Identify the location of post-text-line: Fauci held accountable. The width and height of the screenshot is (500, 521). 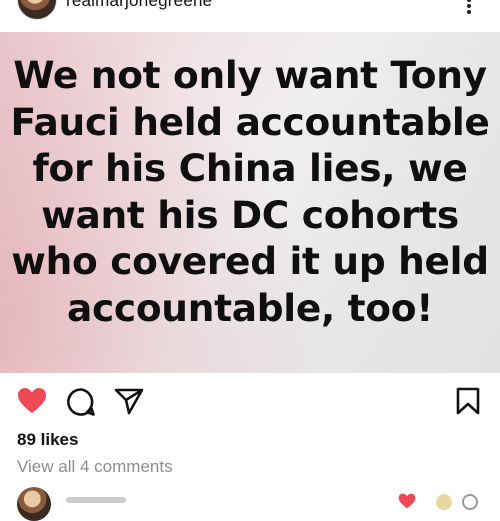
(250, 121).